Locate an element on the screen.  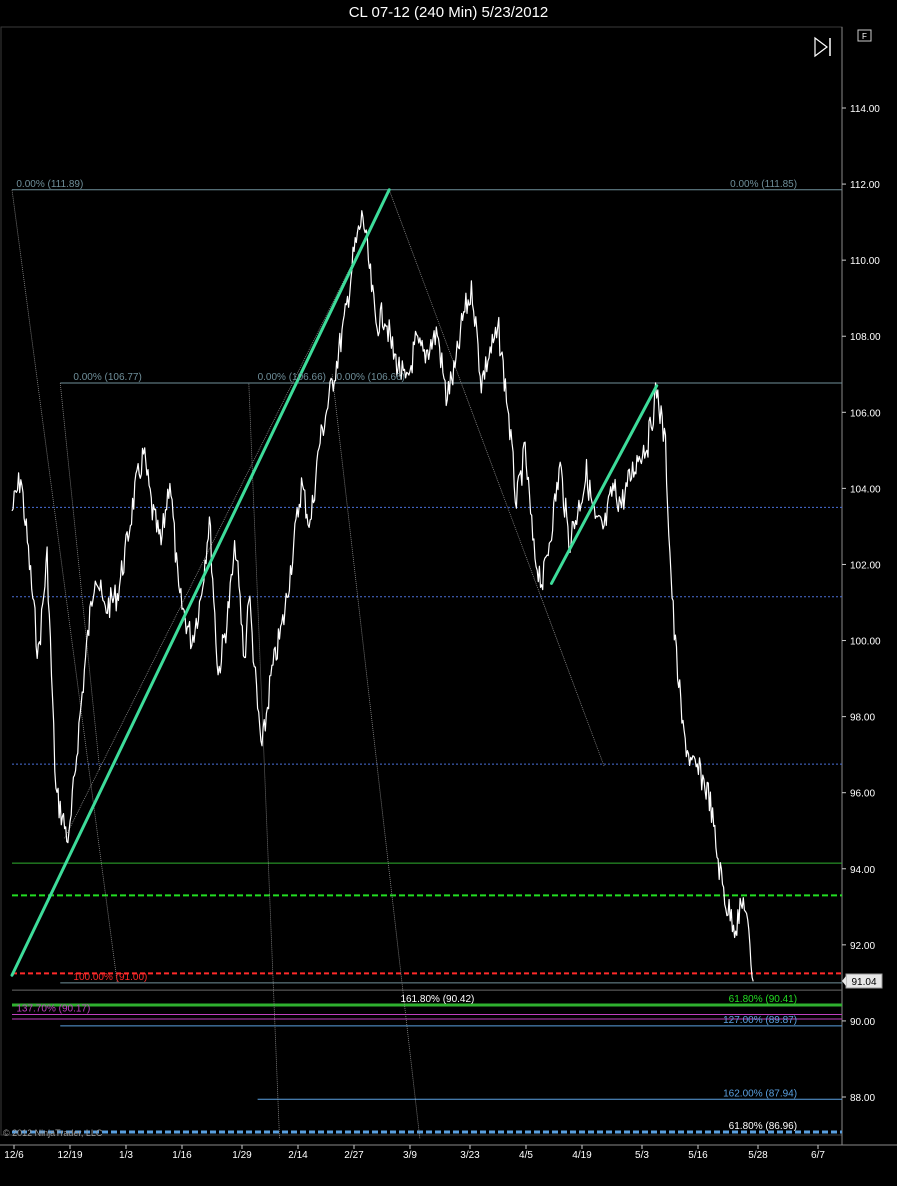
y-tick-label-6: 102.00 is located at coordinates (865, 565).